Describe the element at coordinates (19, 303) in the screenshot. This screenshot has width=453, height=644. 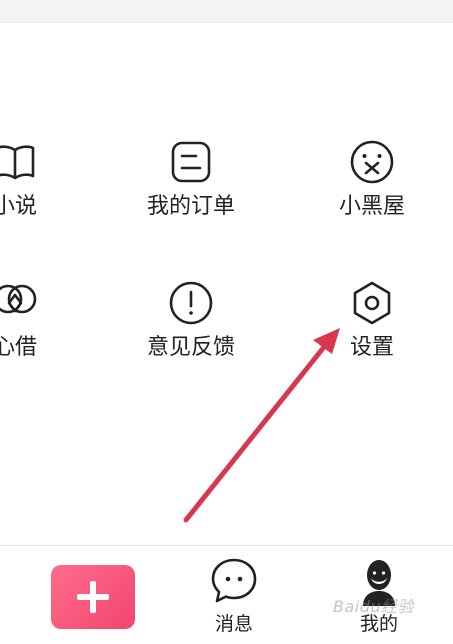
I see `loan-diamond-icon` at that location.